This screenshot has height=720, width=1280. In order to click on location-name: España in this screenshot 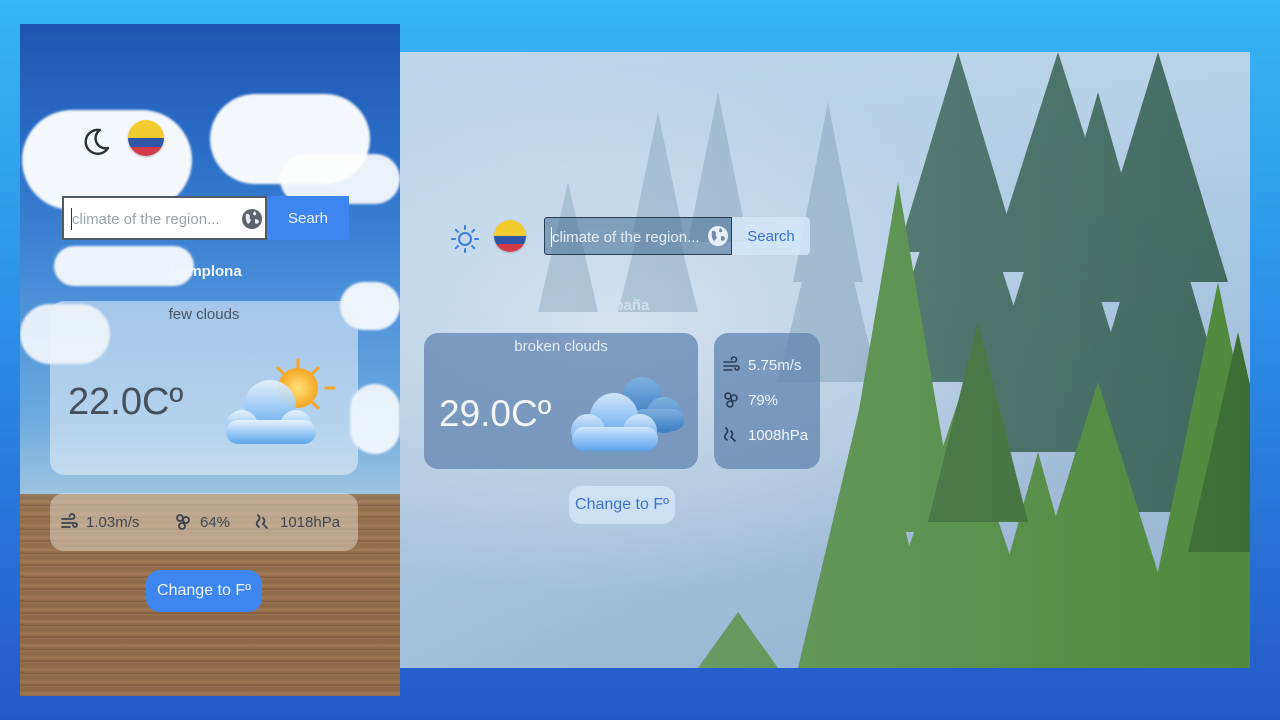, I will do `click(623, 305)`.